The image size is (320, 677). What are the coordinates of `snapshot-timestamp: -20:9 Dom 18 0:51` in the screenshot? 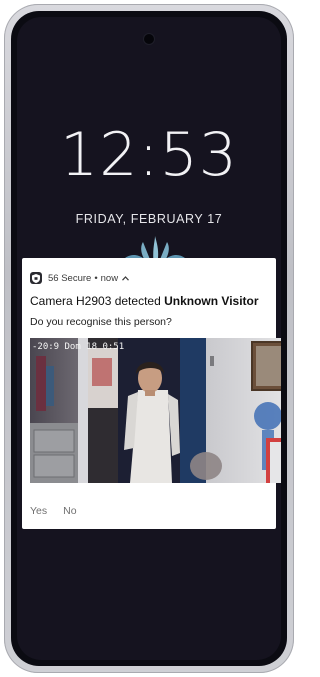 It's located at (78, 347).